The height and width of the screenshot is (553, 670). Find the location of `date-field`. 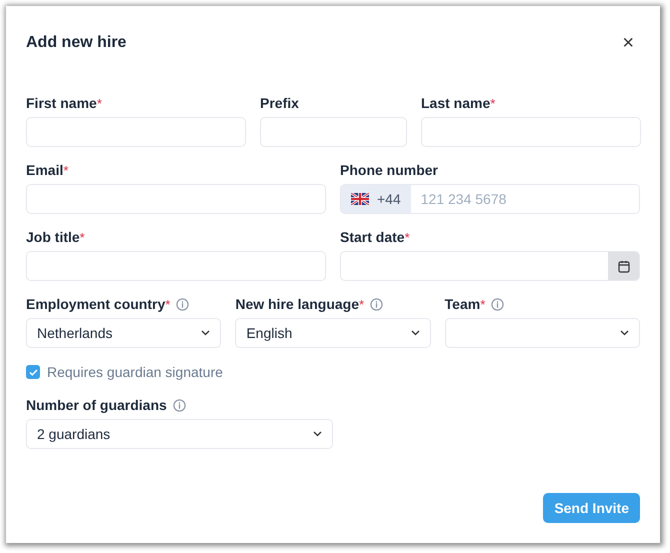

date-field is located at coordinates (490, 266).